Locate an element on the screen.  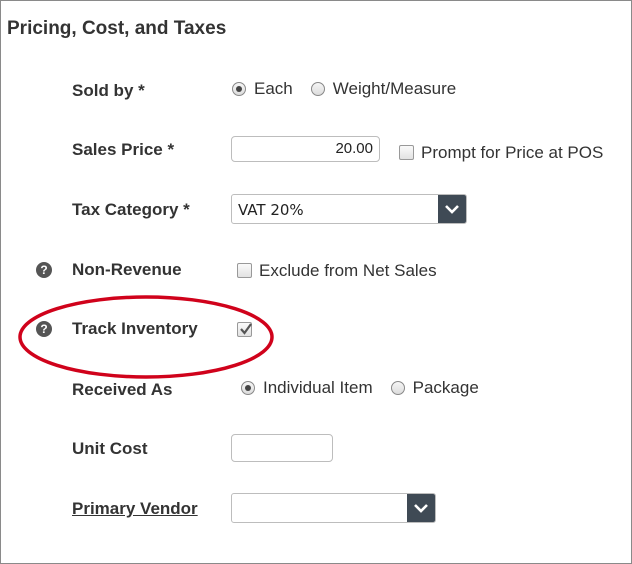
primary-vendor-link: Primary Vendor is located at coordinates (135, 509).